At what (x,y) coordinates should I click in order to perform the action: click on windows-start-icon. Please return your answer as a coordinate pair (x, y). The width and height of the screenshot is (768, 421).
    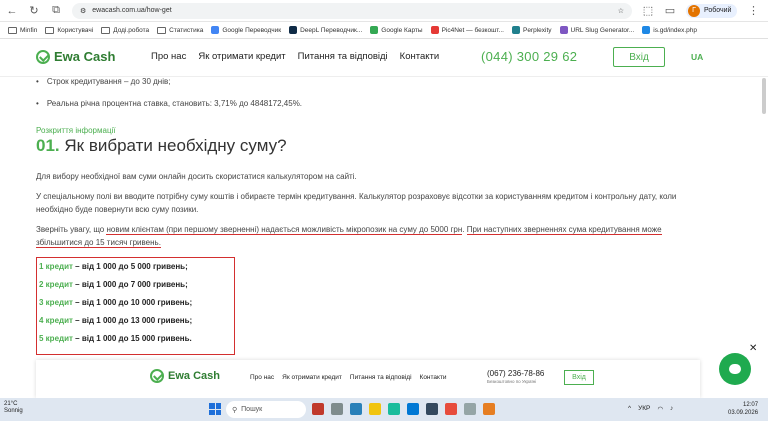
    Looking at the image, I should click on (215, 409).